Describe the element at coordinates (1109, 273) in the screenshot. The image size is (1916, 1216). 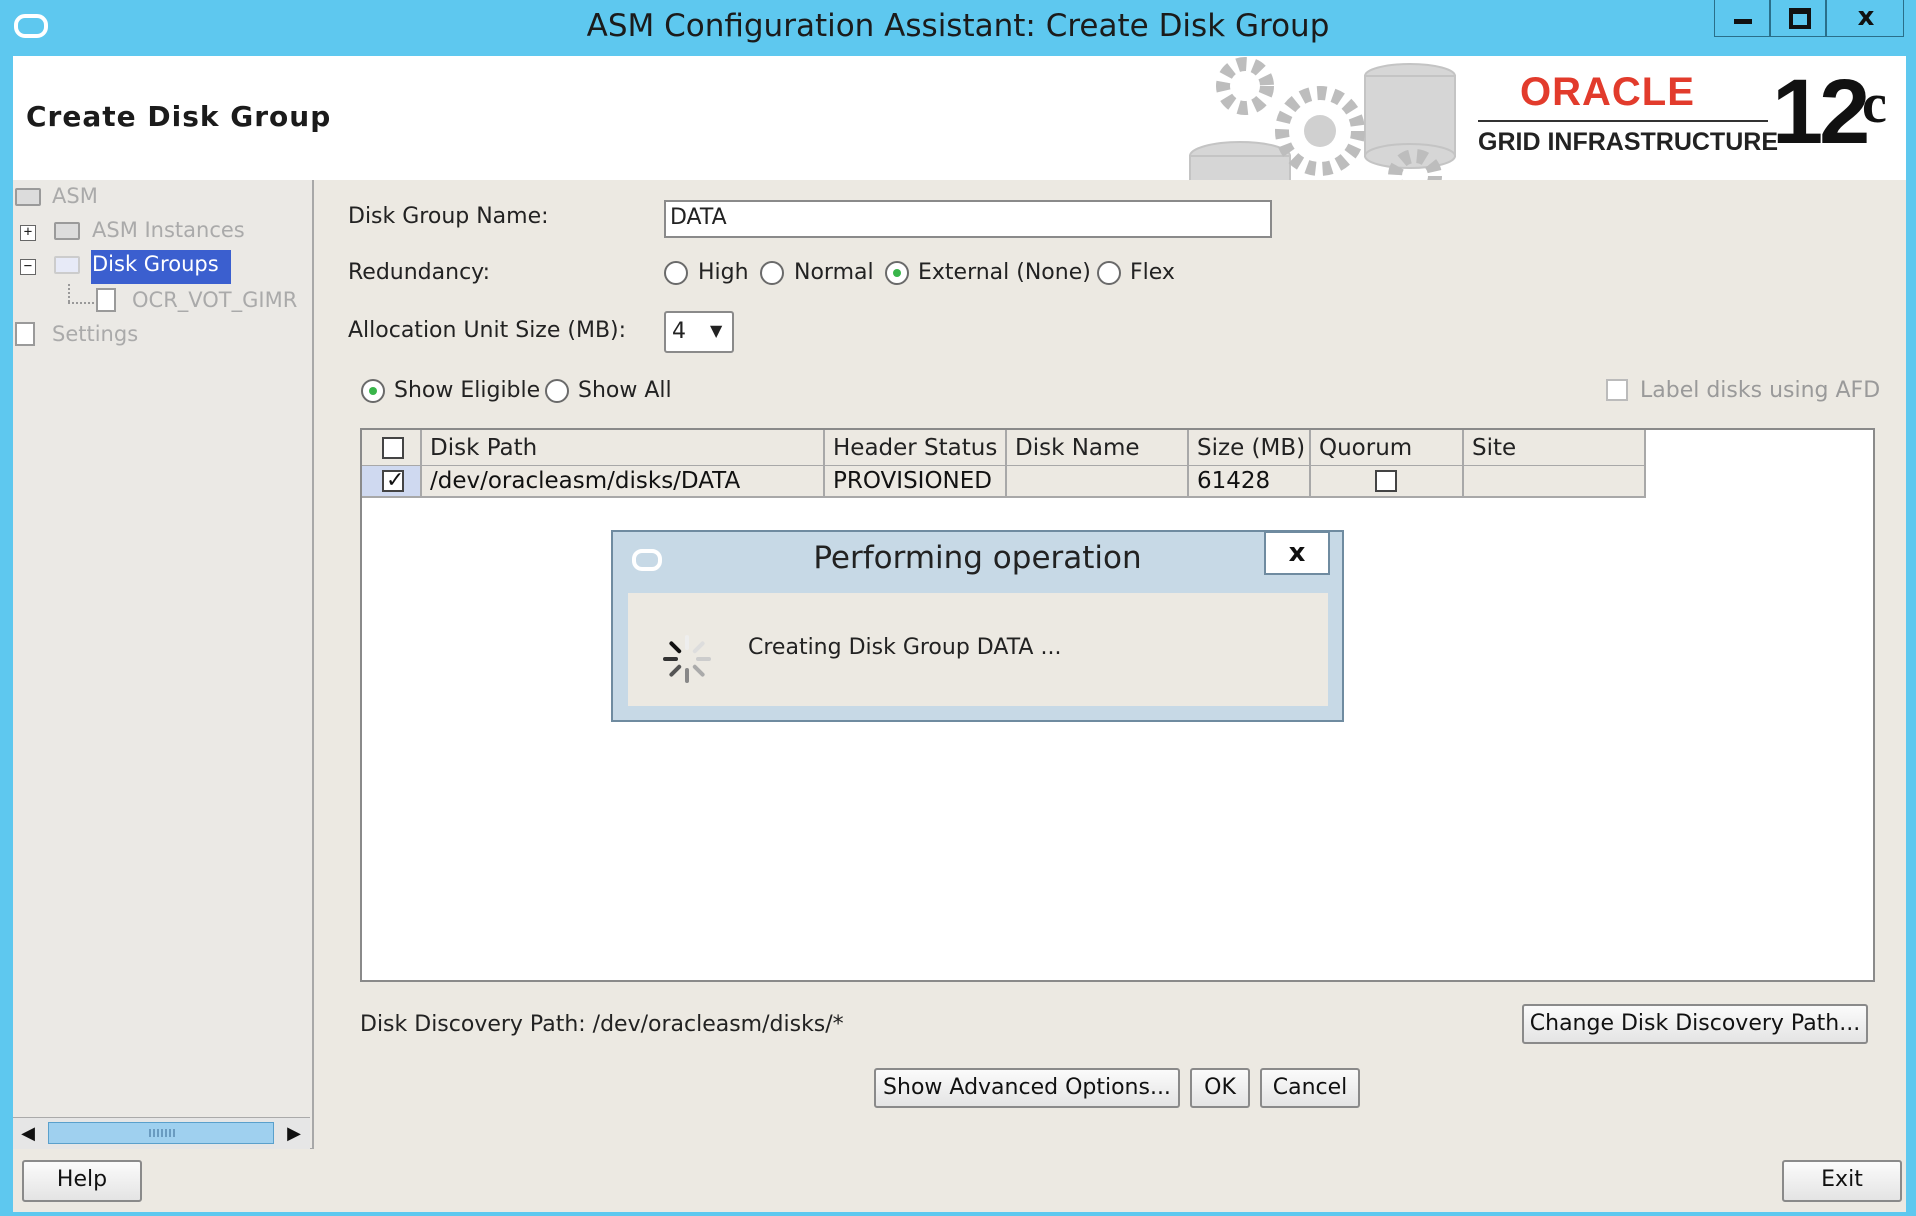
I see `redundancy-flex-radio` at that location.